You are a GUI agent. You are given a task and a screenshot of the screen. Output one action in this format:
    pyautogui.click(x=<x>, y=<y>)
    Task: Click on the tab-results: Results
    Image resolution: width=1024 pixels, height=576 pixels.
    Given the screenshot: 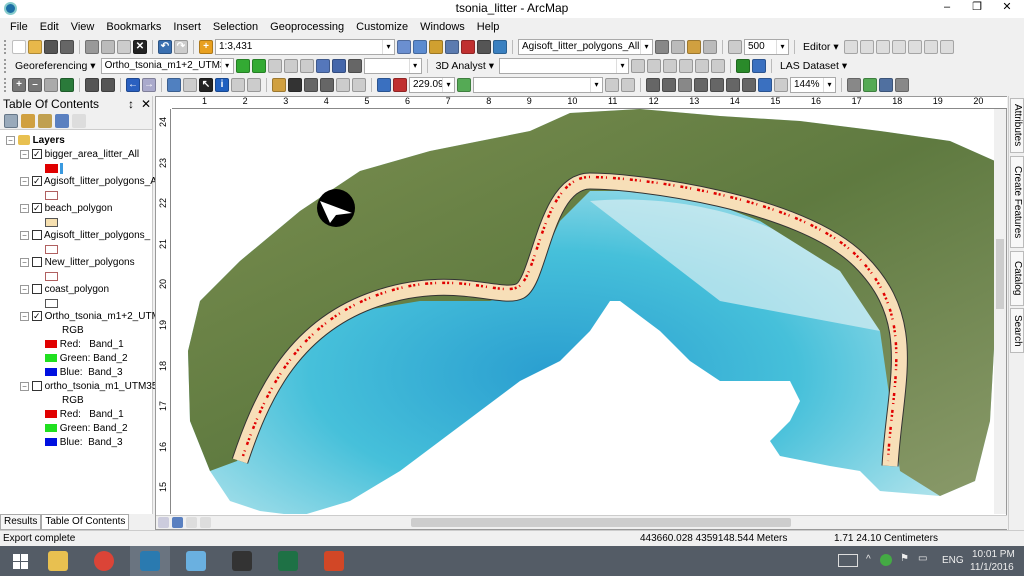 What is the action you would take?
    pyautogui.click(x=21, y=522)
    